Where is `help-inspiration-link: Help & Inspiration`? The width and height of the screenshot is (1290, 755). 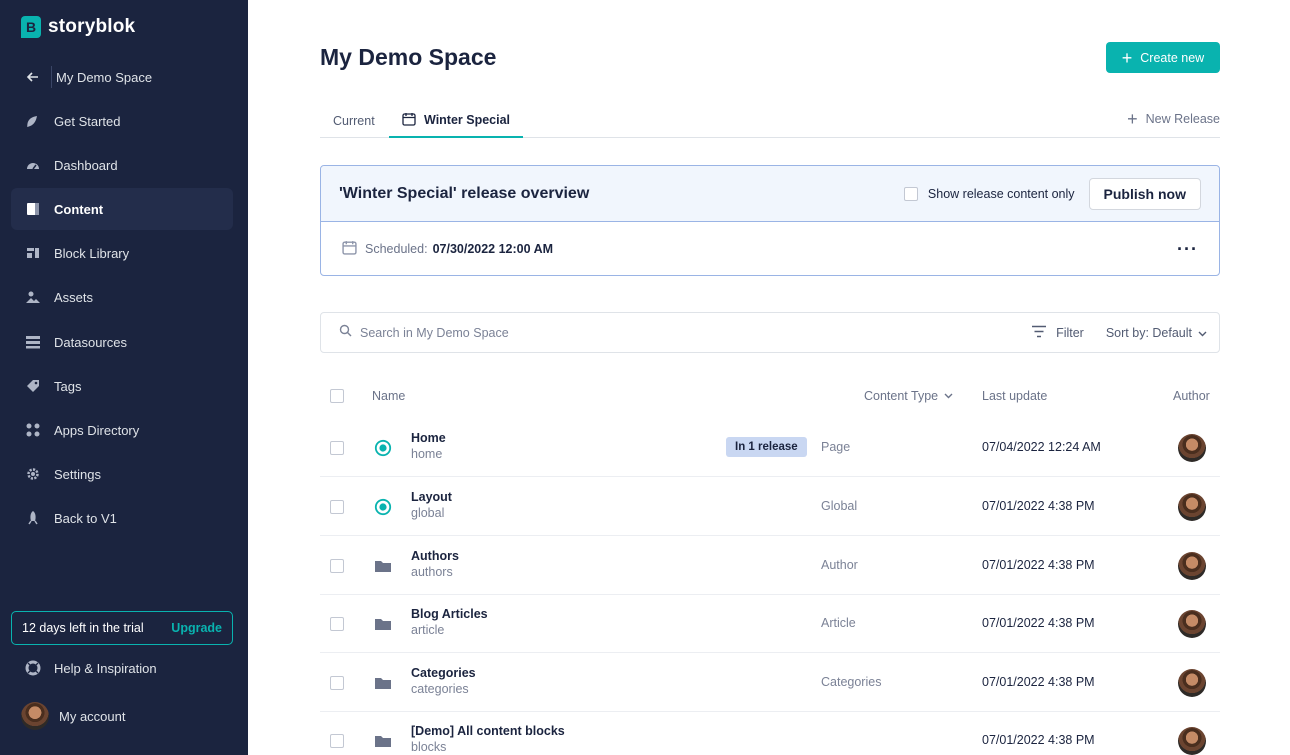
help-inspiration-link: Help & Inspiration is located at coordinates (122, 668).